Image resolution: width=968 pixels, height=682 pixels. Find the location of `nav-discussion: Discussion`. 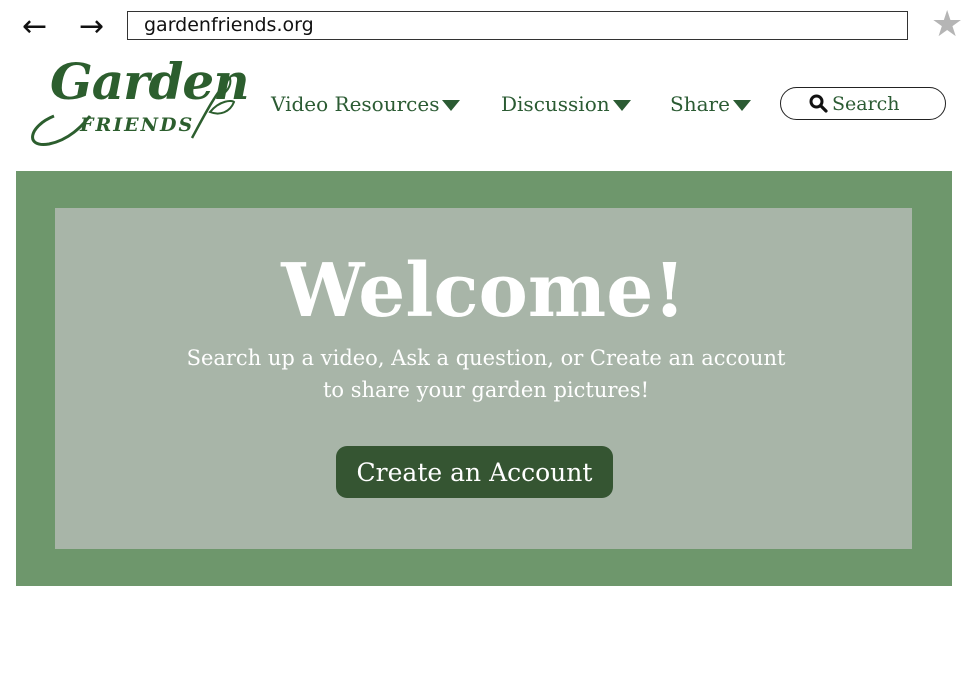

nav-discussion: Discussion is located at coordinates (566, 104).